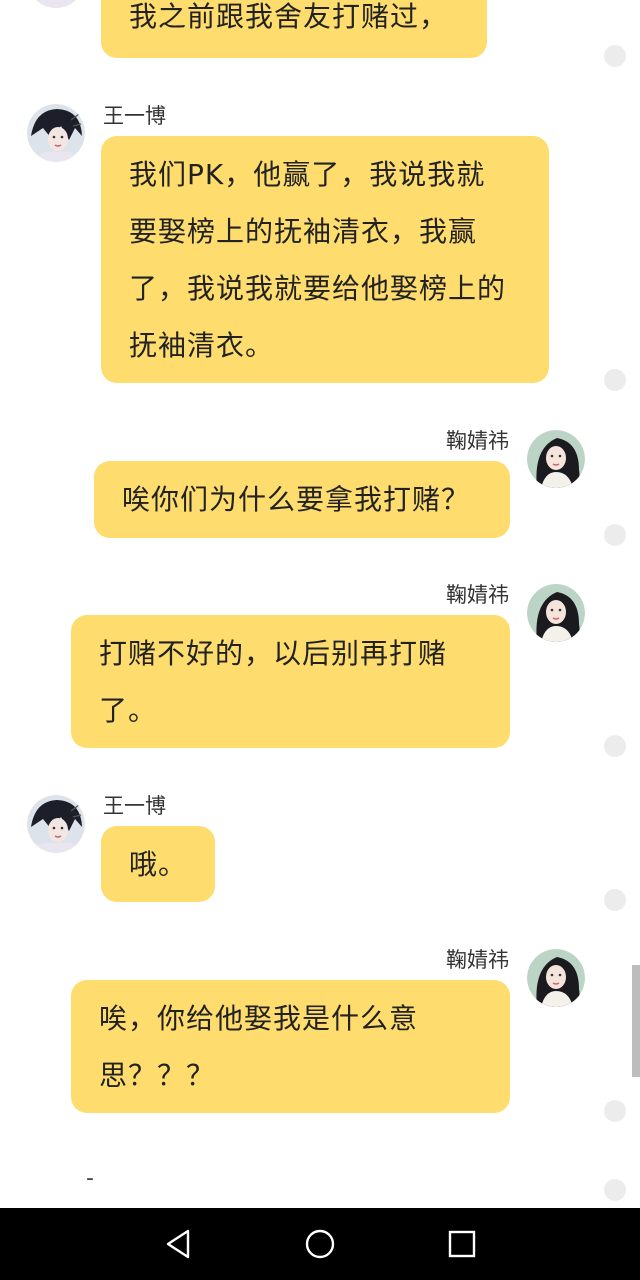  I want to click on home-button, so click(320, 1244).